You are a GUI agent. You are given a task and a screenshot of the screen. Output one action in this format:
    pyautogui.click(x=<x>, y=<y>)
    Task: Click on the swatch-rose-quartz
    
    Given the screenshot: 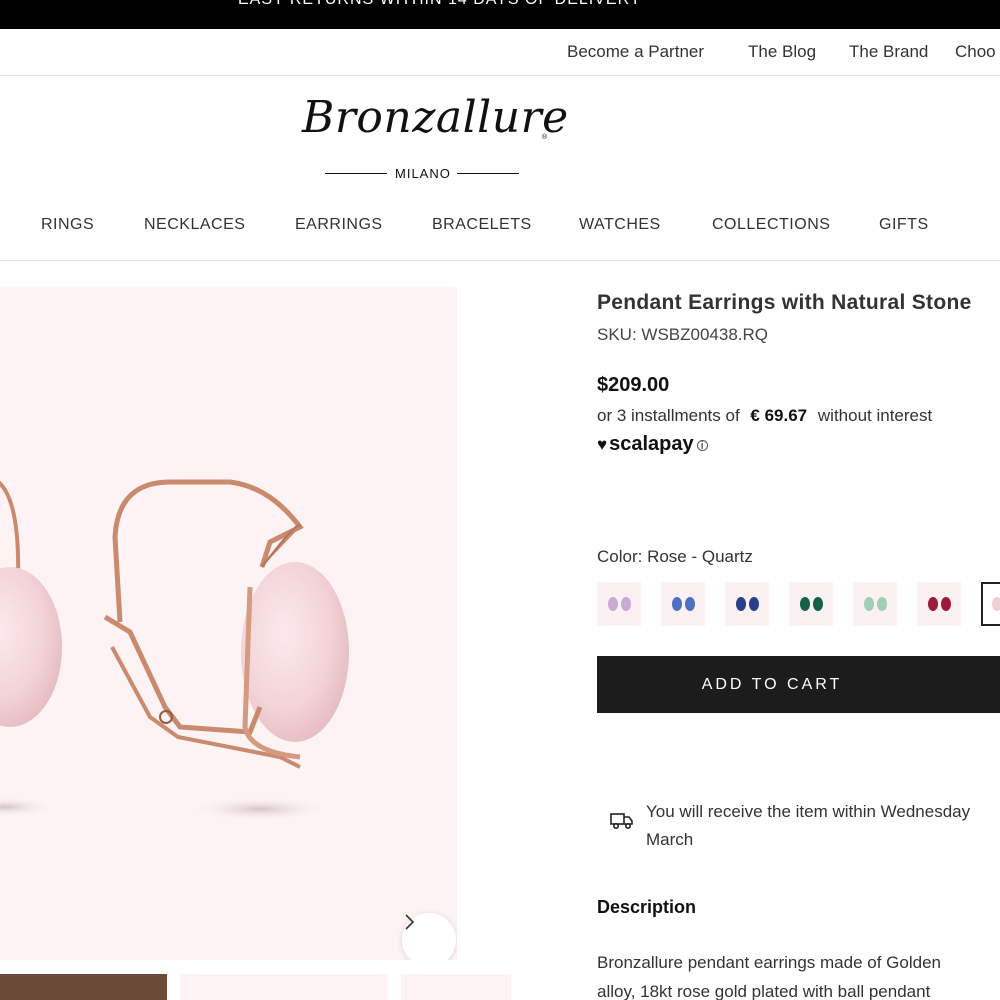 What is the action you would take?
    pyautogui.click(x=990, y=604)
    